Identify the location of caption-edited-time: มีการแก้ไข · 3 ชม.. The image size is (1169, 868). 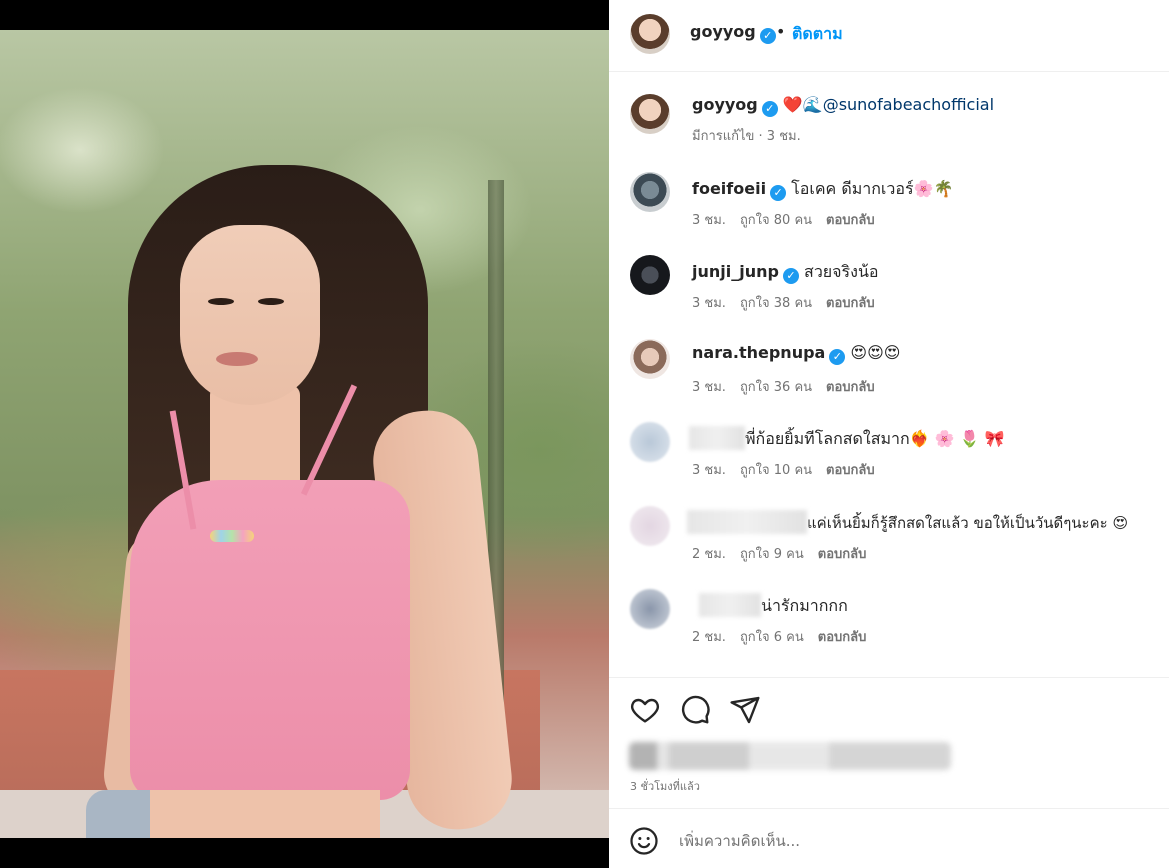
(746, 136).